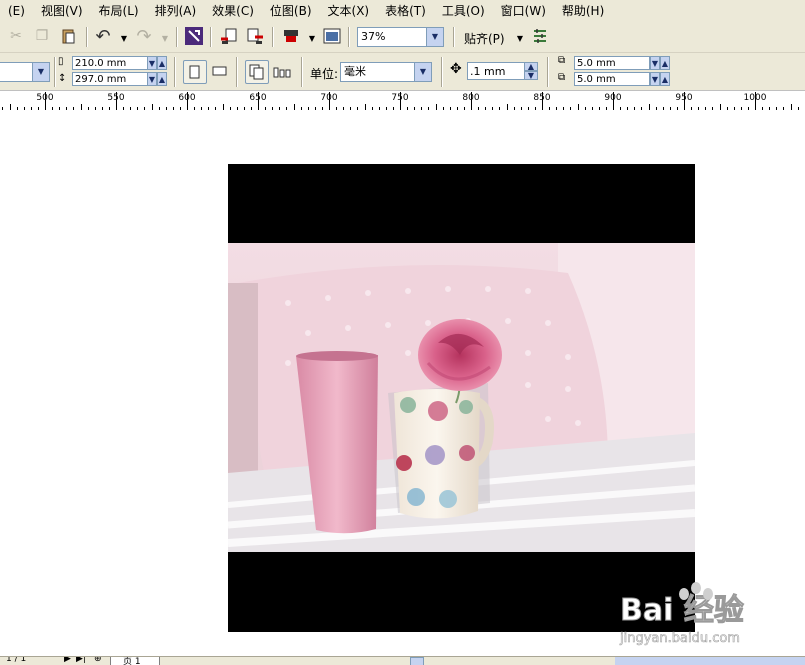 This screenshot has width=805, height=665. Describe the element at coordinates (61, 61) in the screenshot. I see `page-width-icon: ▯` at that location.